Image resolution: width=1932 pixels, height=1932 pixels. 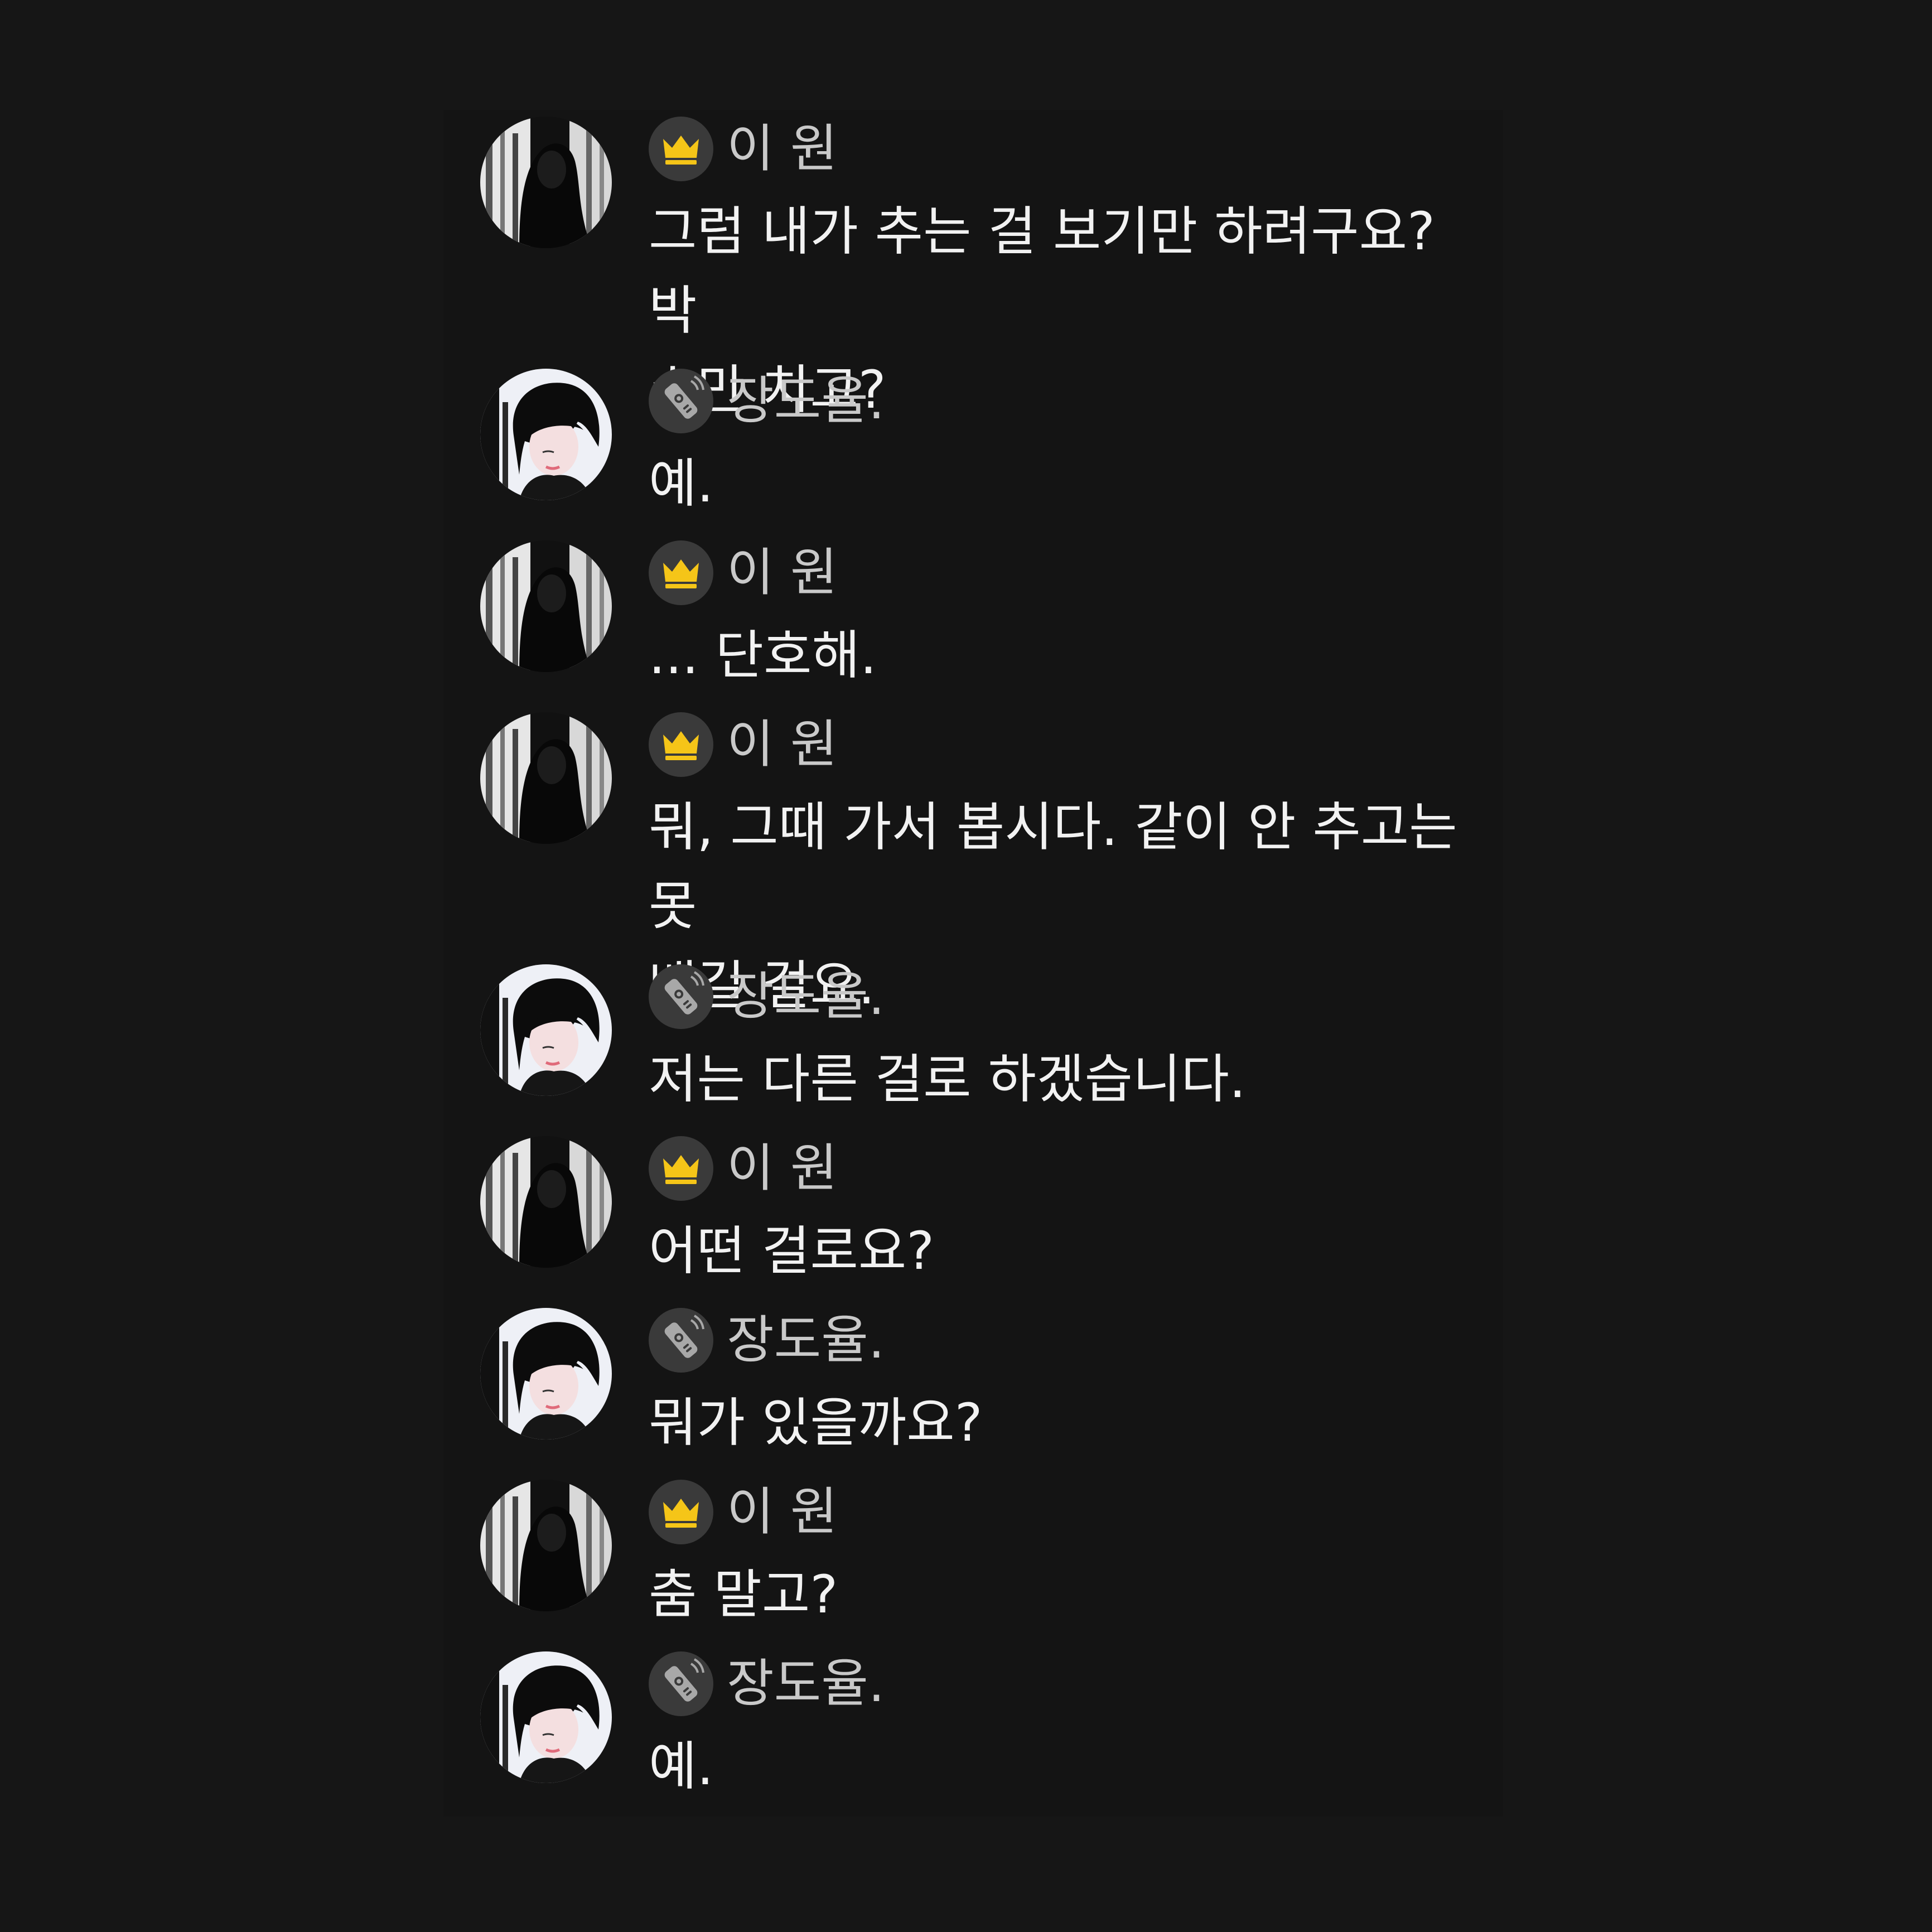 What do you see at coordinates (743, 1594) in the screenshot?
I see `message-text: 춤 말고?` at bounding box center [743, 1594].